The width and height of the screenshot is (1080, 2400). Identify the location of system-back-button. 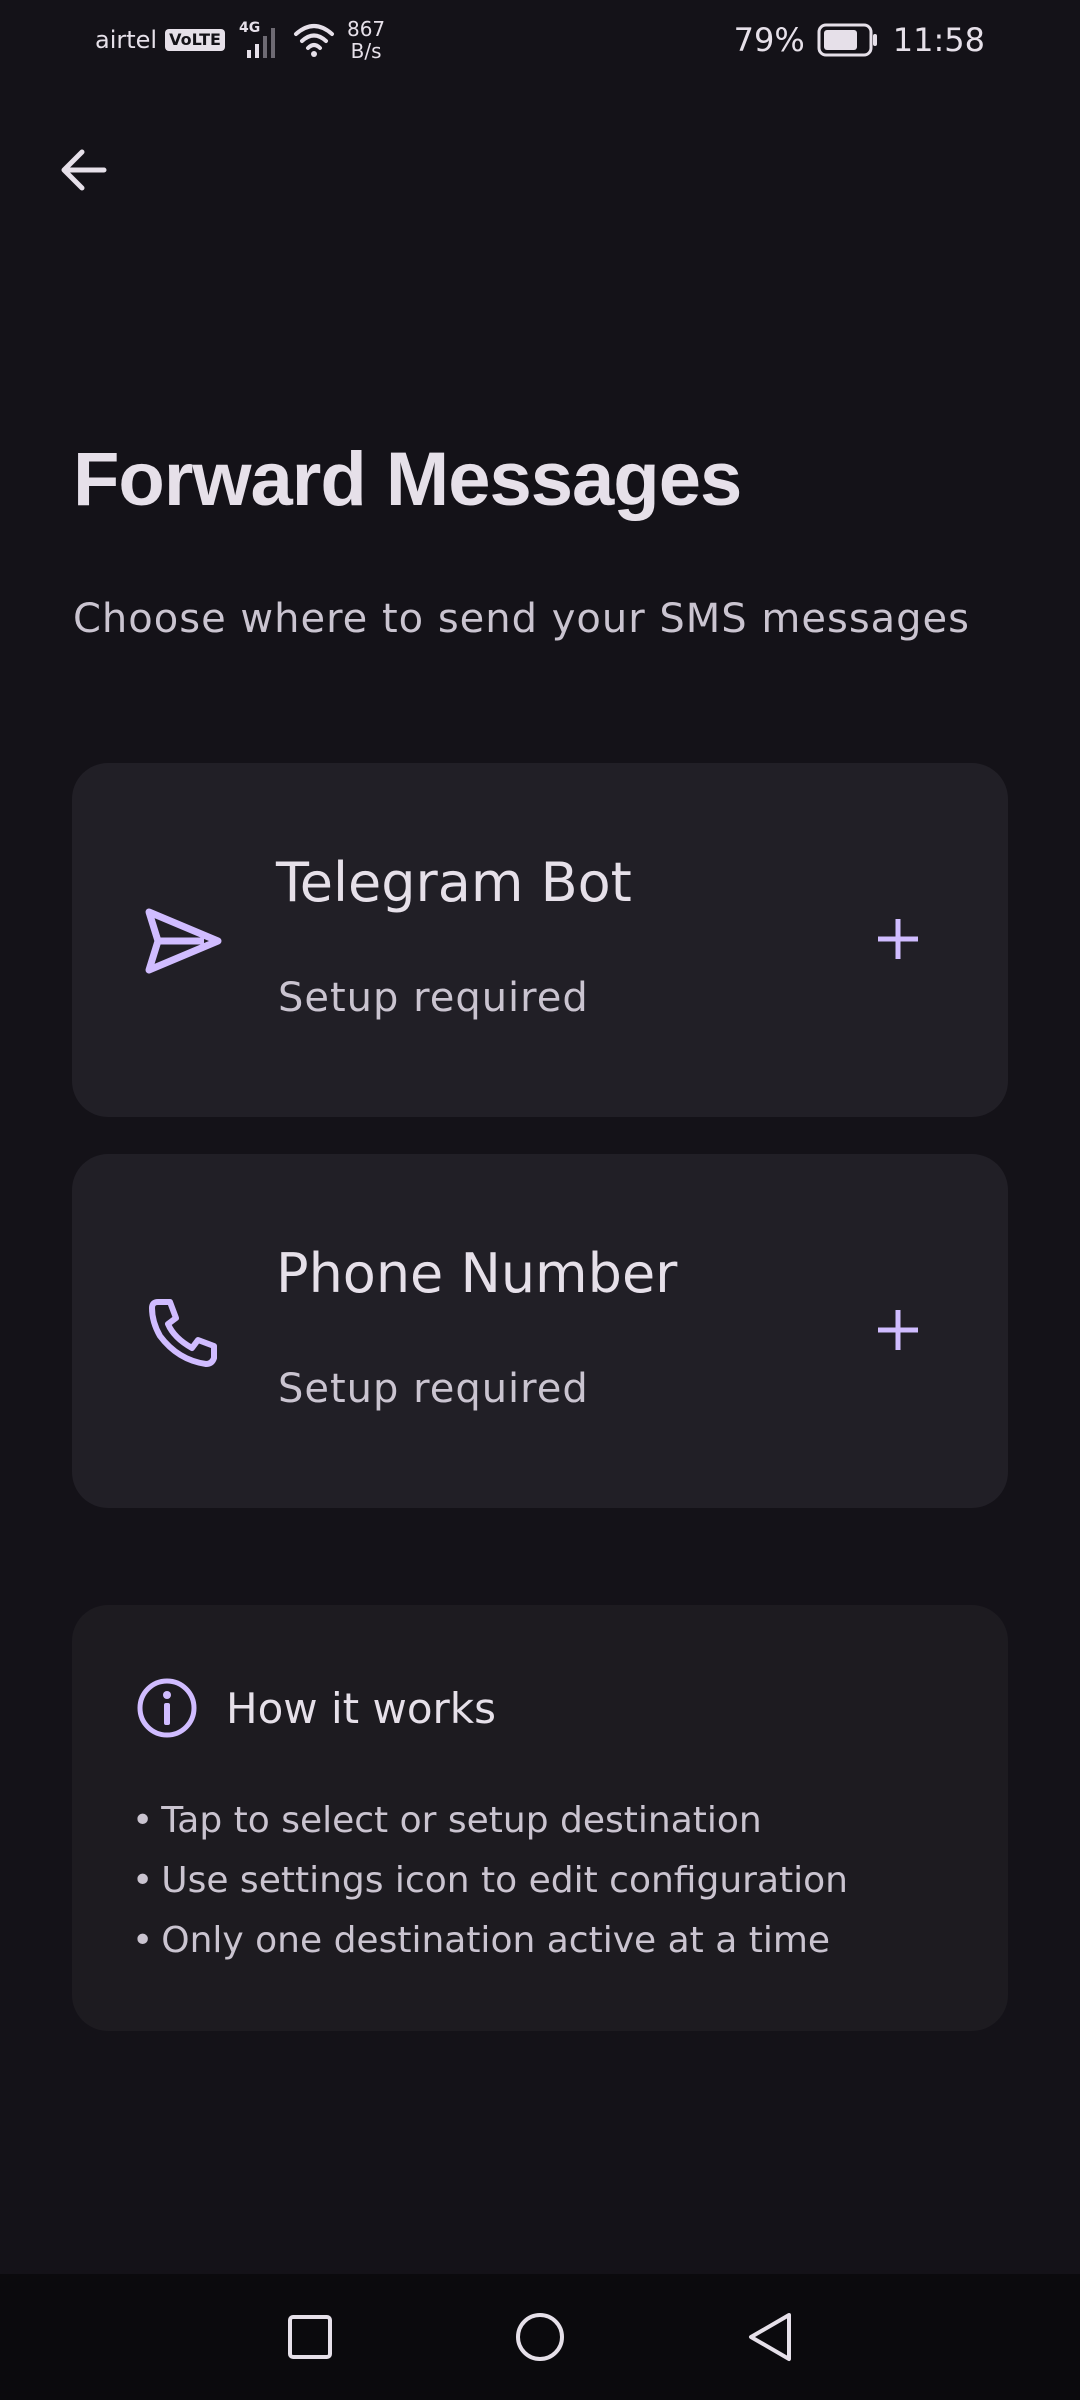
(770, 2337).